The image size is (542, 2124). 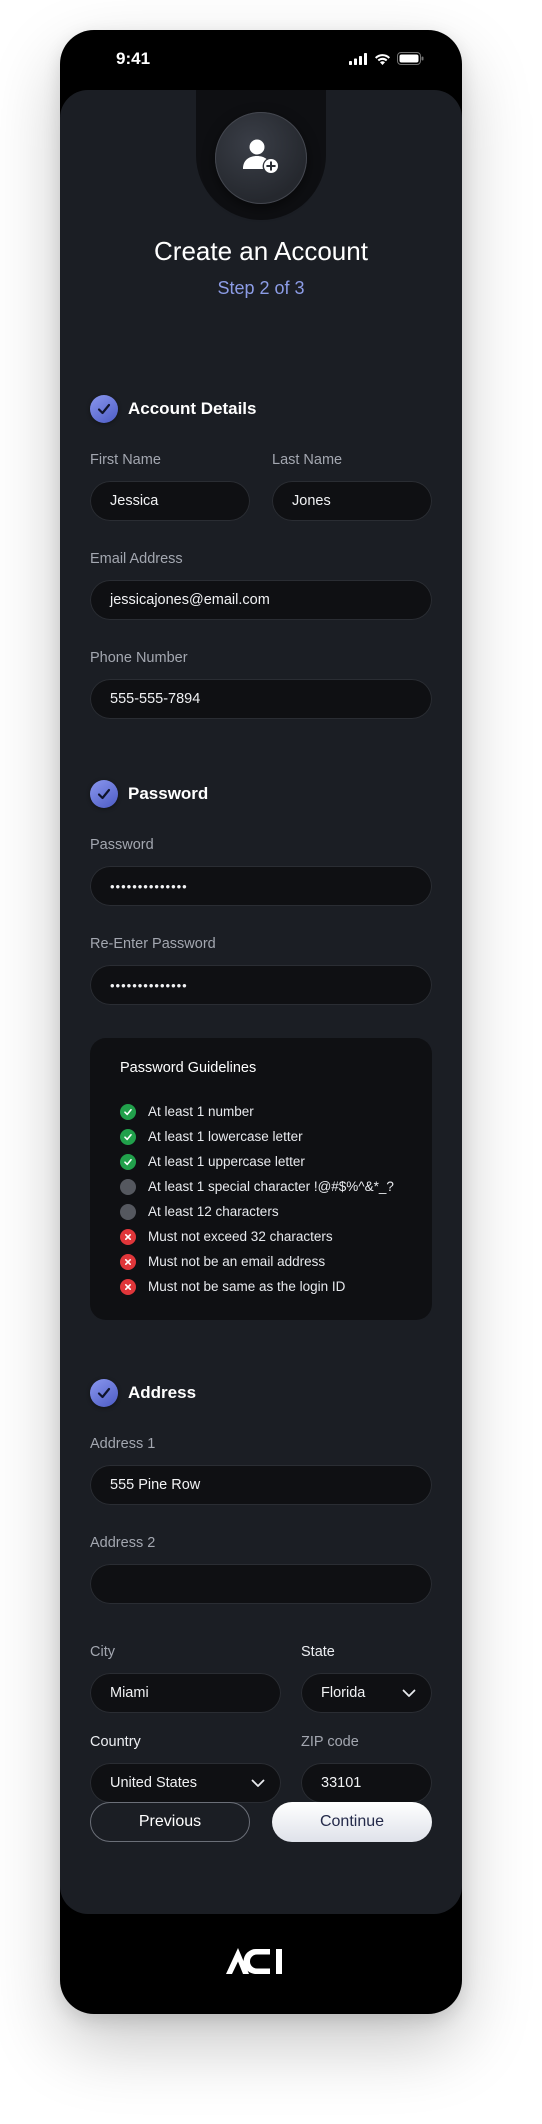 What do you see at coordinates (352, 1822) in the screenshot?
I see `continue-button: Continue` at bounding box center [352, 1822].